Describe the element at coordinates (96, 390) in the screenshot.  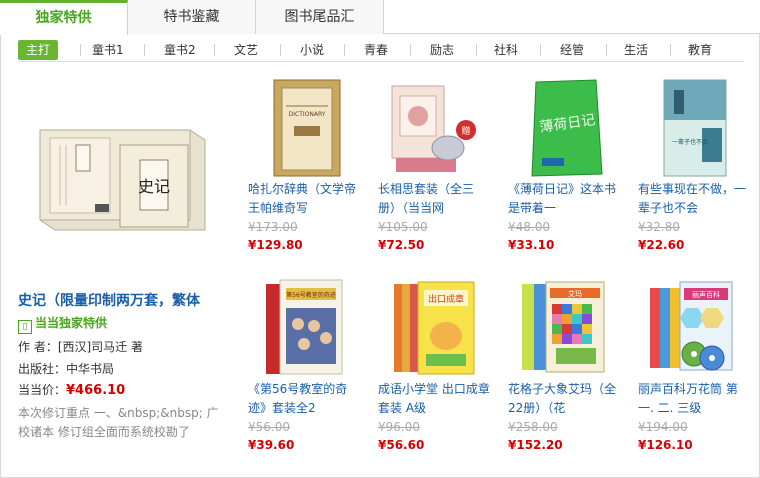
I see `featured-price: ¥466.10` at that location.